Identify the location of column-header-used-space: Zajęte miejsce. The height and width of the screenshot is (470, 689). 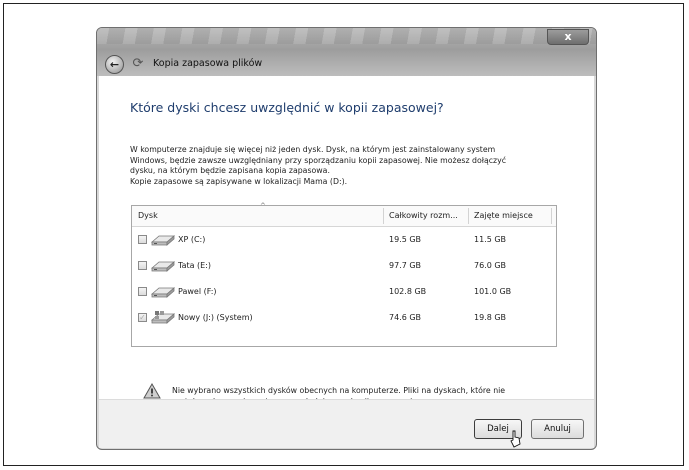
(512, 216).